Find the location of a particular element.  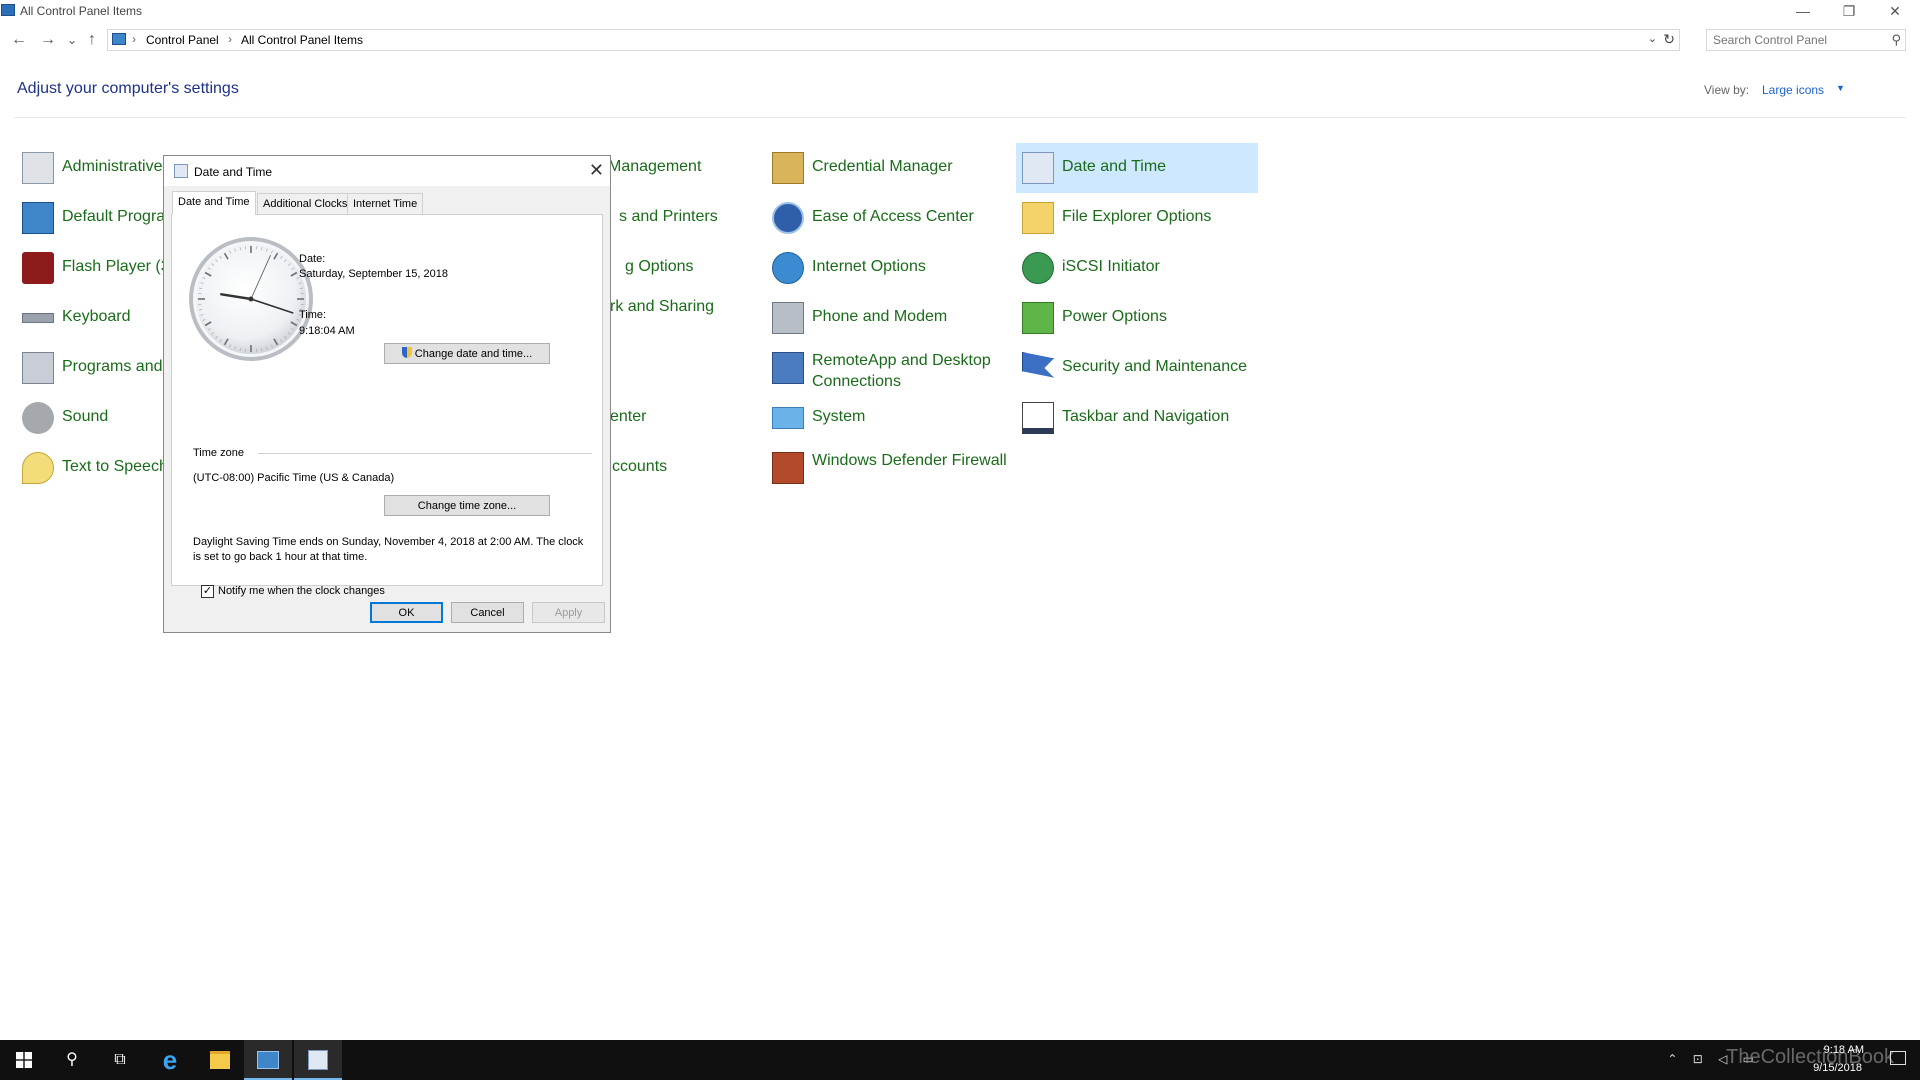

item-windows-defender-firewall: Windows Defender Firewall is located at coordinates (891, 468).